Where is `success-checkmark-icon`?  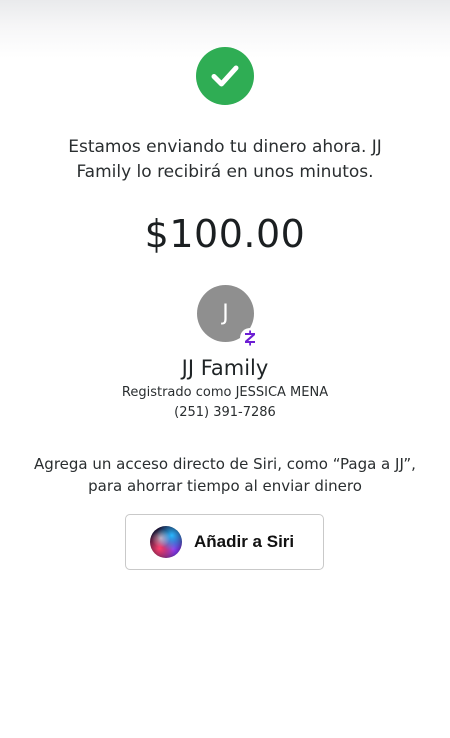
success-checkmark-icon is located at coordinates (225, 76).